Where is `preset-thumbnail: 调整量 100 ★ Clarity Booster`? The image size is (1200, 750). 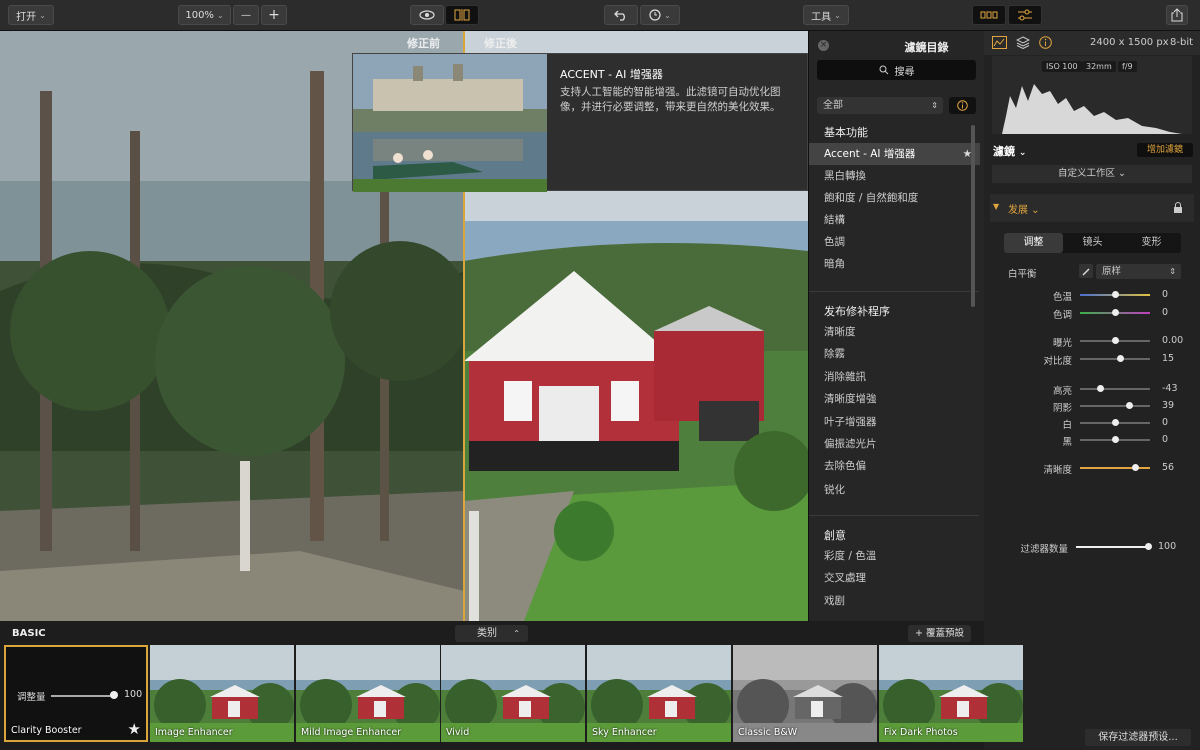
preset-thumbnail: 调整量 100 ★ Clarity Booster is located at coordinates (76, 693).